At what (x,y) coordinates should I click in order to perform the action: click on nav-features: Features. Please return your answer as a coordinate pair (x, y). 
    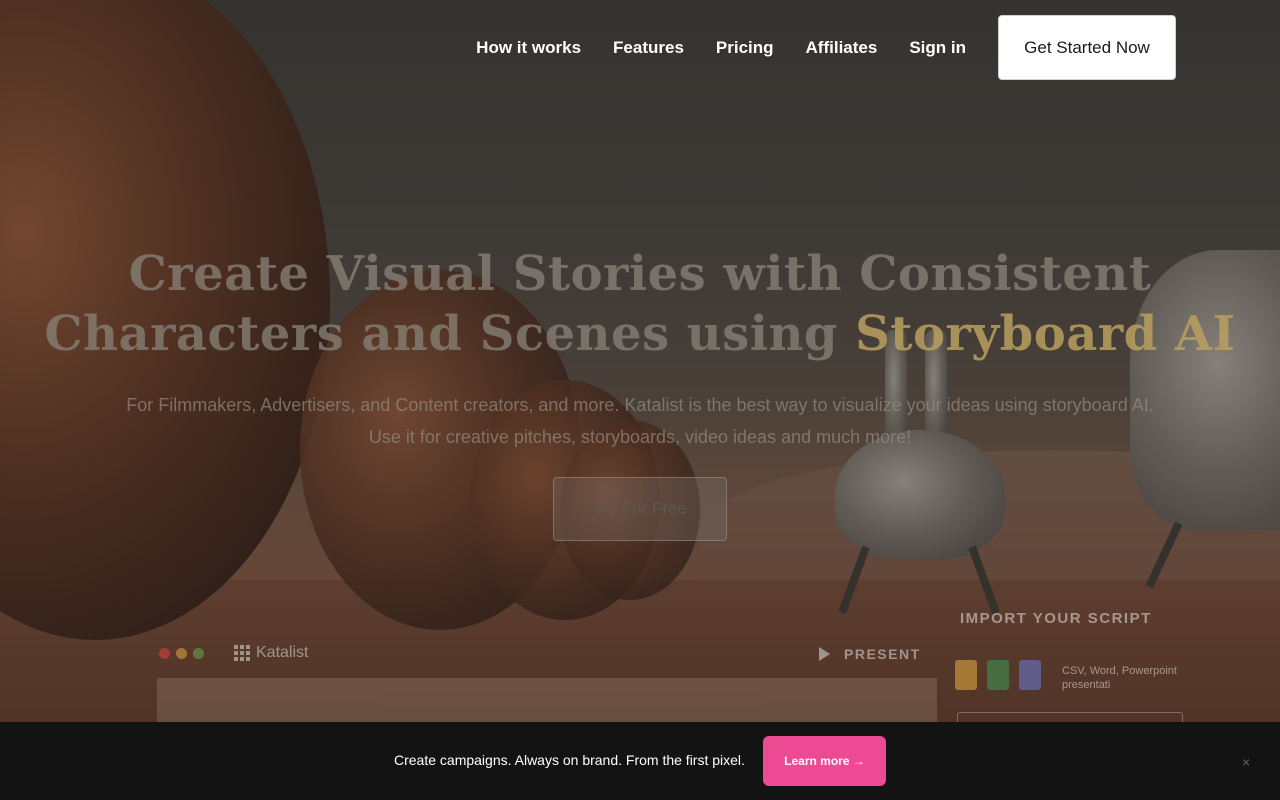
    Looking at the image, I should click on (648, 48).